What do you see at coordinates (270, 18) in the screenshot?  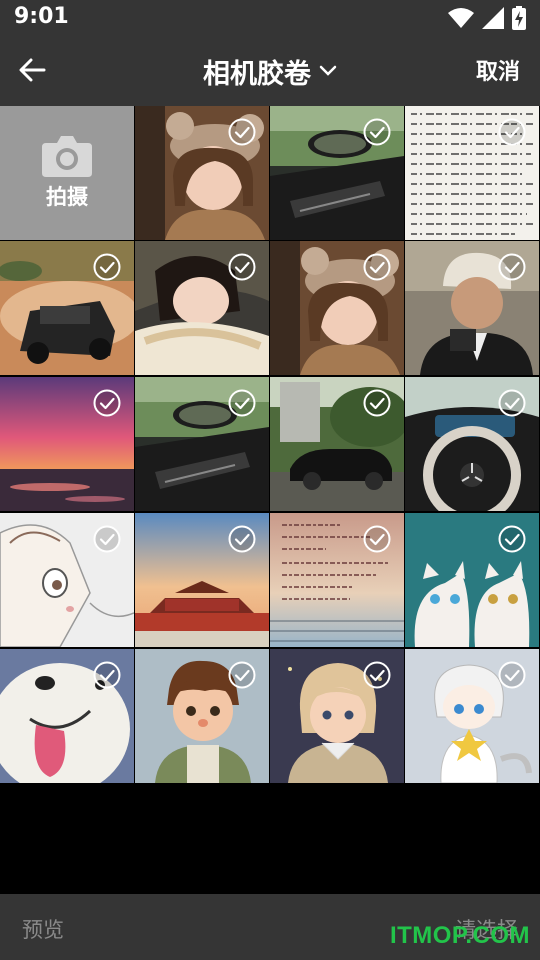 I see `status-bar: 9:01` at bounding box center [270, 18].